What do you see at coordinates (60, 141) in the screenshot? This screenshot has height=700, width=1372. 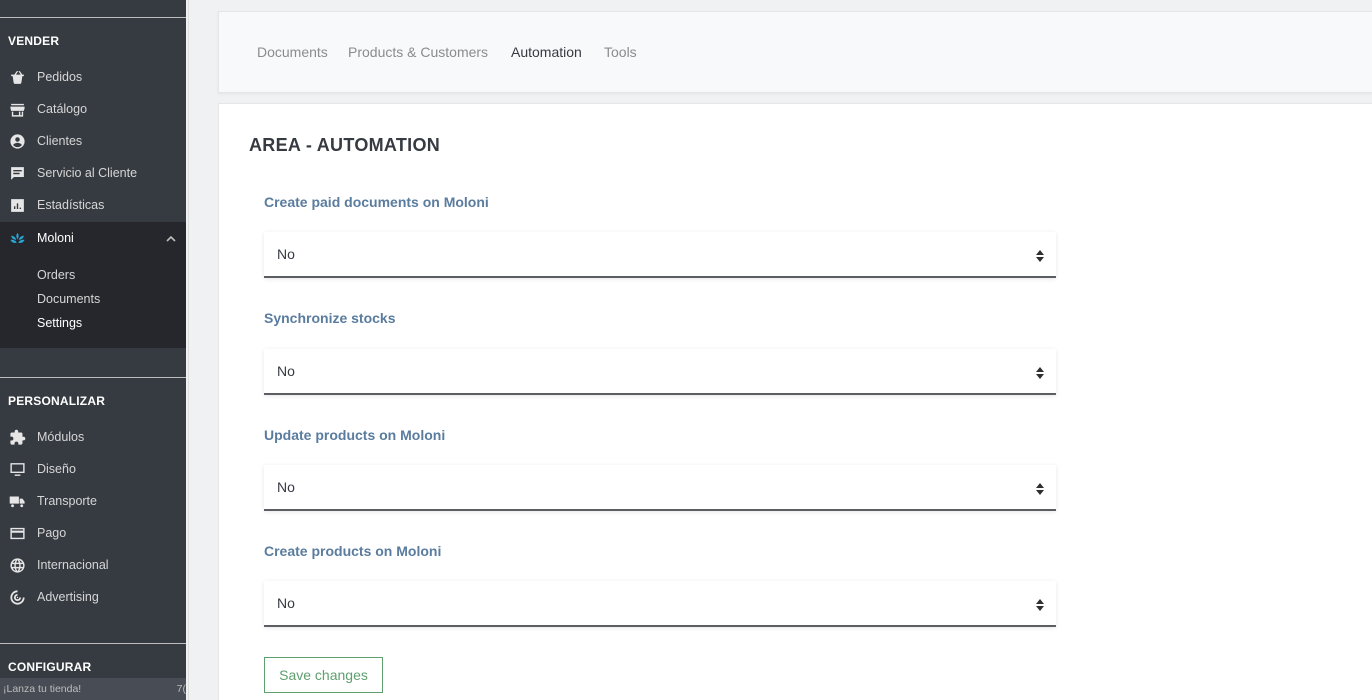 I see `sidebar-item-label: Clientes` at bounding box center [60, 141].